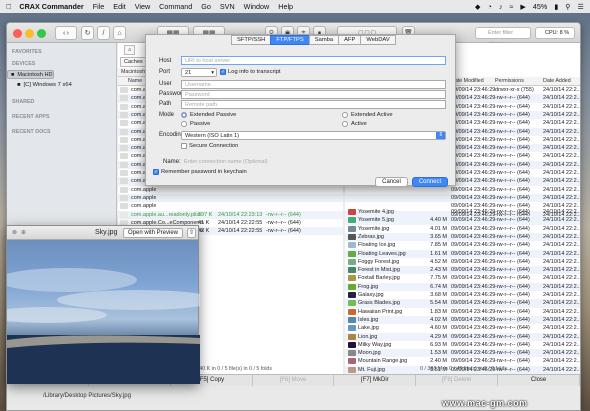 This screenshot has height=411, width=590. I want to click on tab-samba: Samba, so click(324, 40).